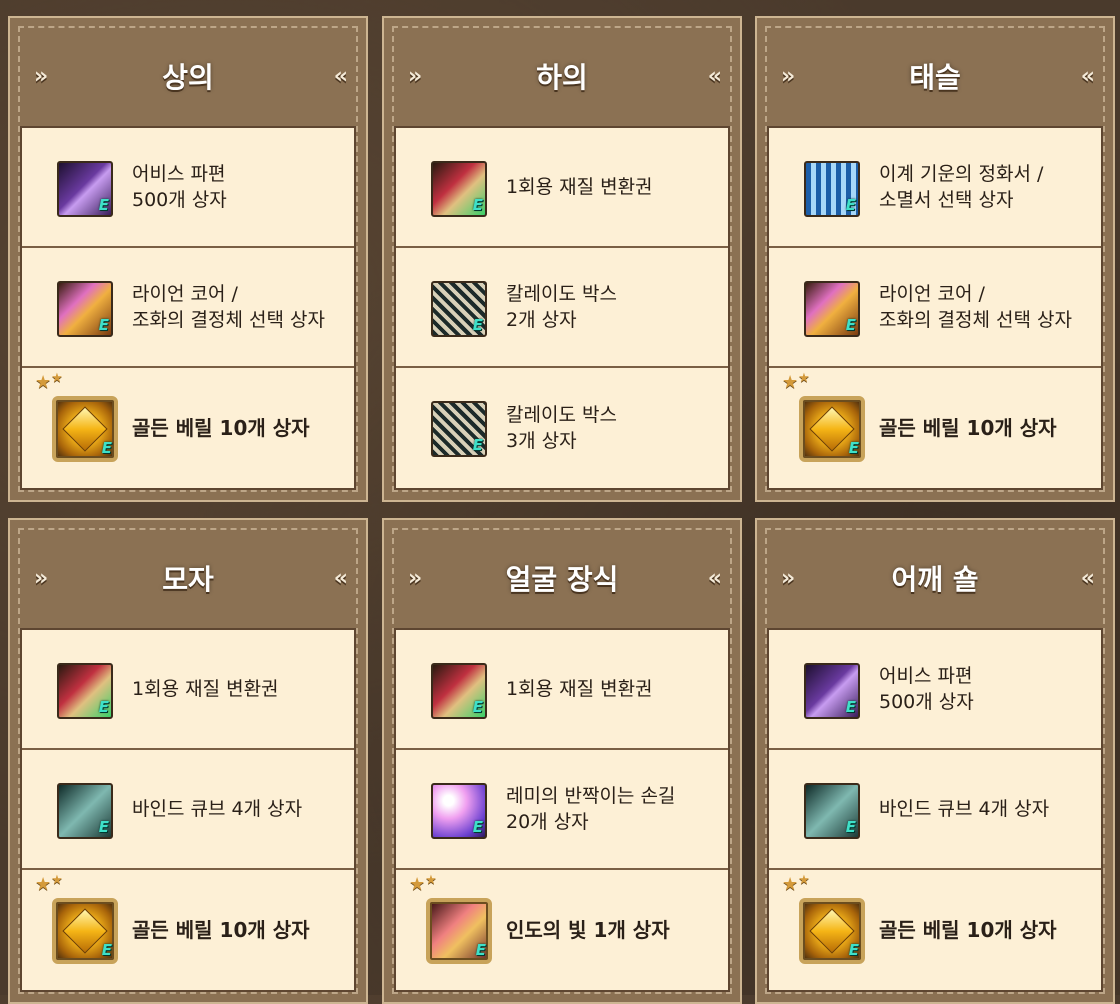  Describe the element at coordinates (188, 77) in the screenshot. I see `panel-title: 상의` at that location.